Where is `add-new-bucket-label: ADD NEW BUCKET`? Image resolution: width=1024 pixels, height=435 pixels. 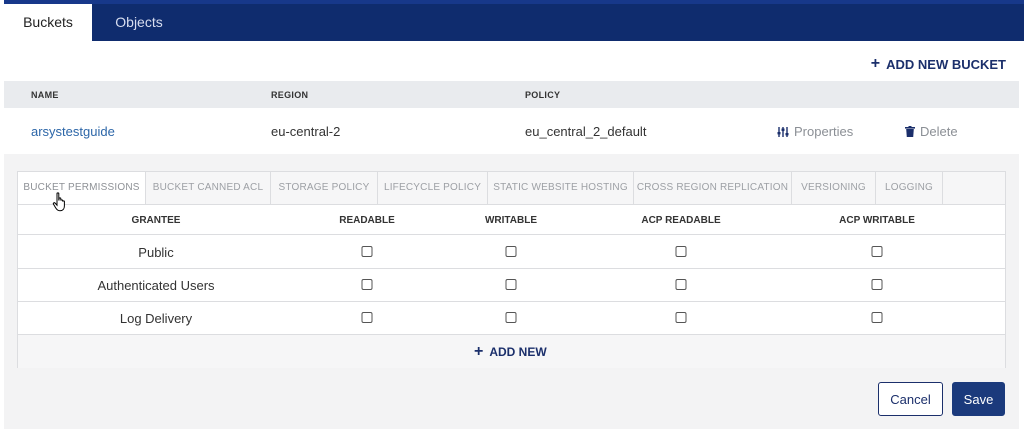
add-new-bucket-label: ADD NEW BUCKET is located at coordinates (946, 64).